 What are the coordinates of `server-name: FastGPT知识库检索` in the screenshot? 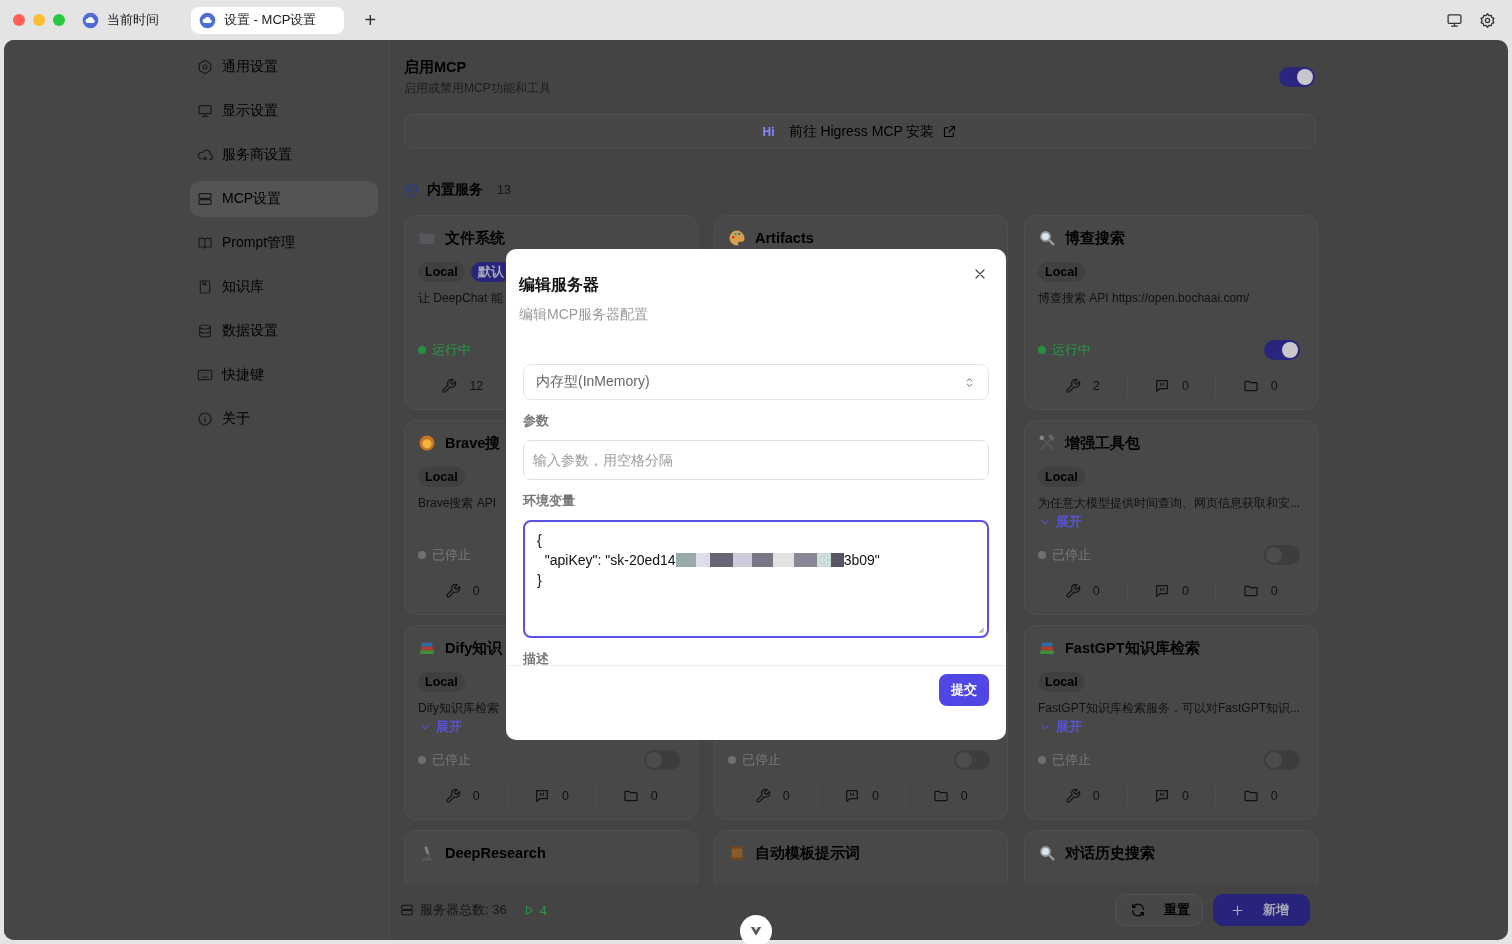 It's located at (1132, 648).